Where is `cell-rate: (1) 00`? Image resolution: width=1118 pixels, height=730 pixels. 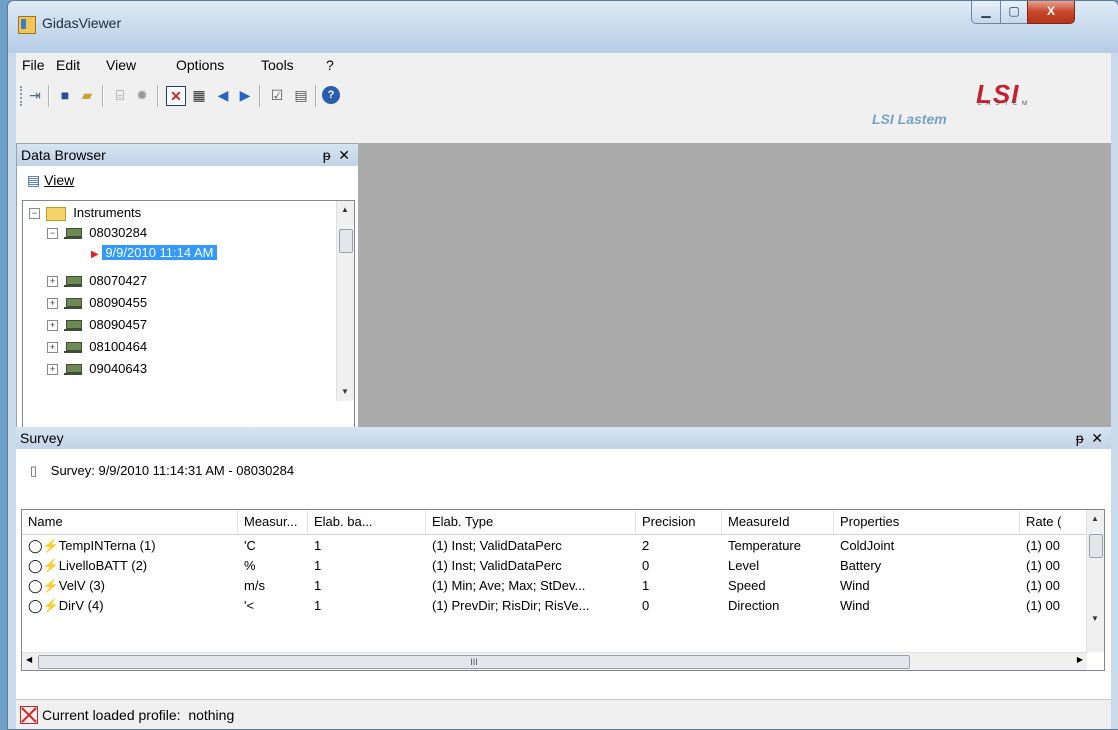 cell-rate: (1) 00 is located at coordinates (1043, 585).